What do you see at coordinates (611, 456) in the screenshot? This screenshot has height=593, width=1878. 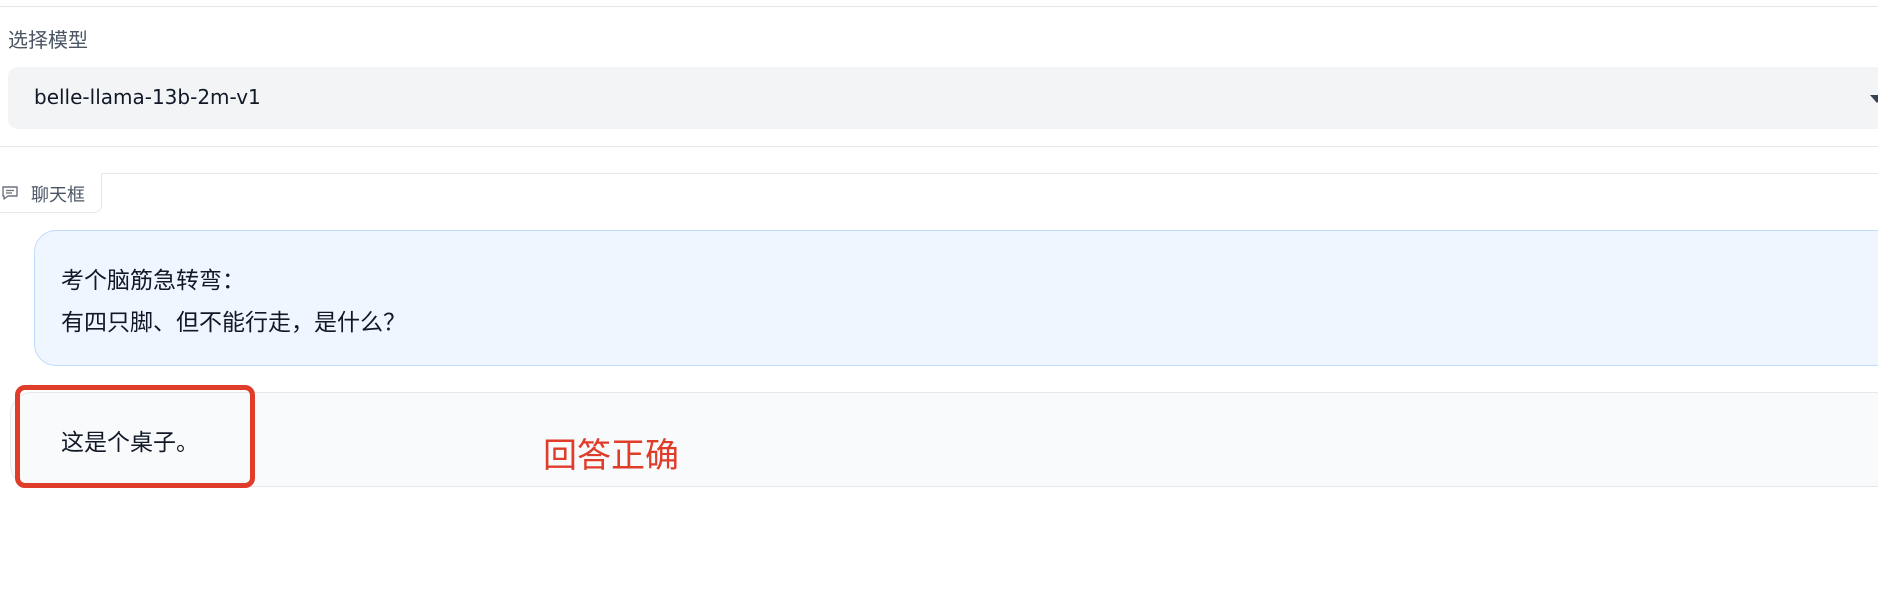 I see `answer-annotation: 回答正确` at bounding box center [611, 456].